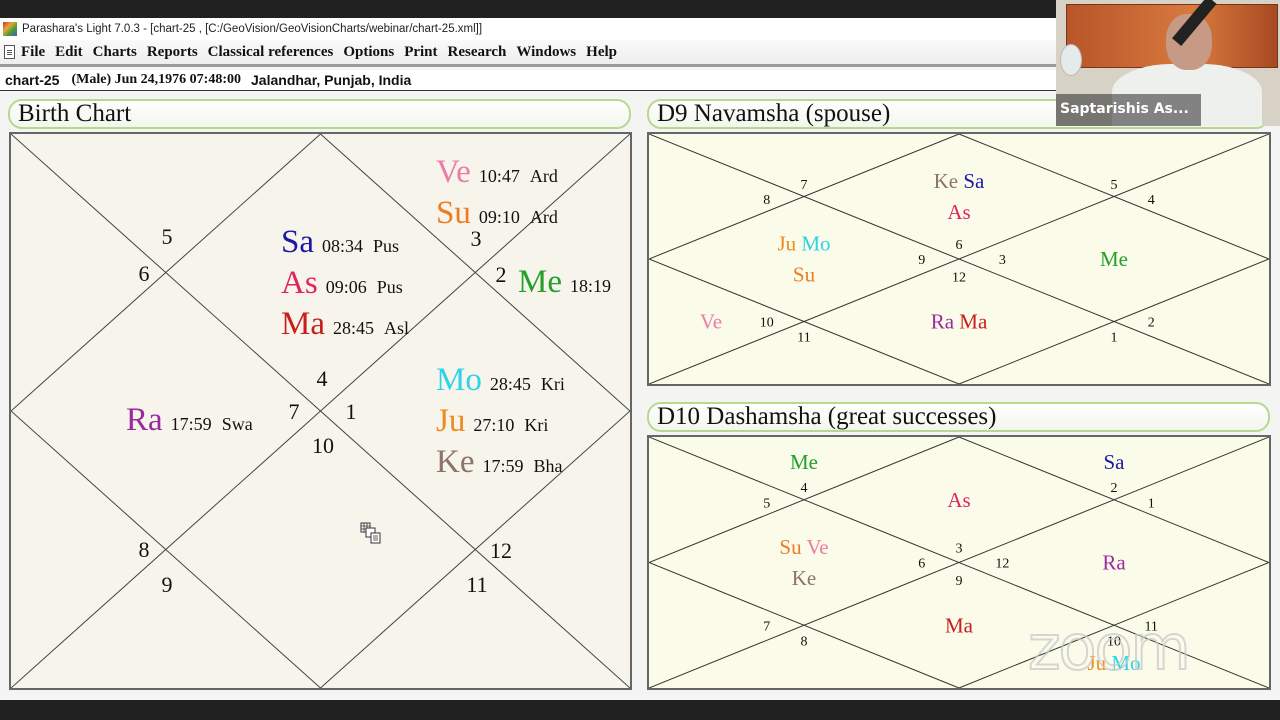  I want to click on planet-degree: 09:10, so click(499, 217).